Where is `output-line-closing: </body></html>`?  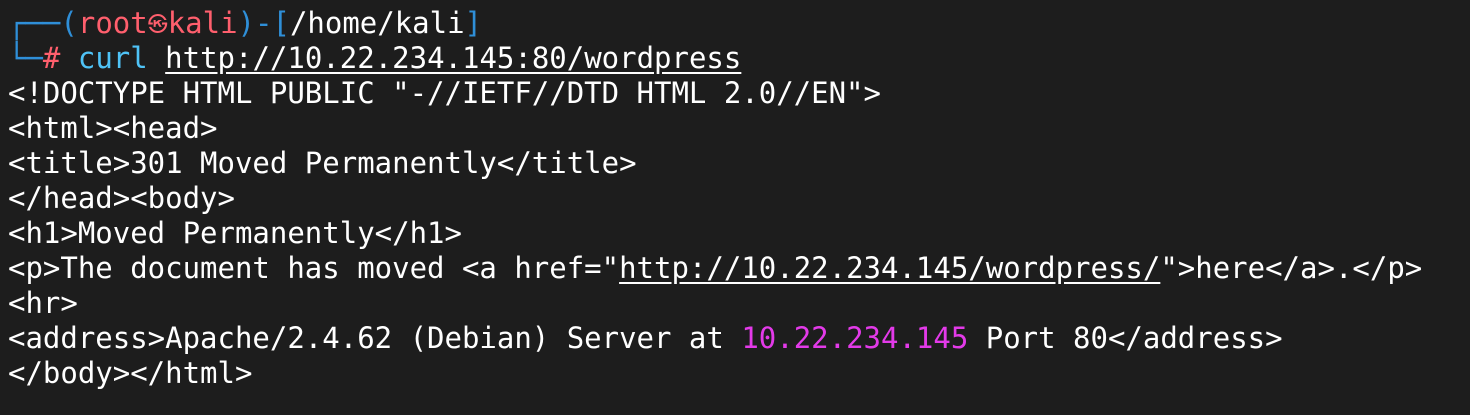
output-line-closing: </body></html> is located at coordinates (130, 373).